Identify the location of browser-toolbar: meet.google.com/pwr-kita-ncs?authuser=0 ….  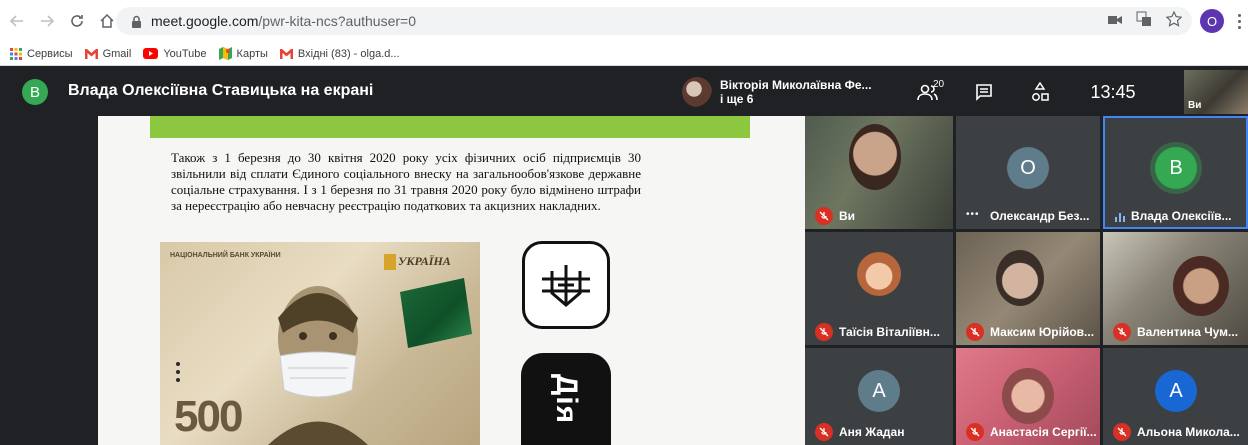
(624, 21).